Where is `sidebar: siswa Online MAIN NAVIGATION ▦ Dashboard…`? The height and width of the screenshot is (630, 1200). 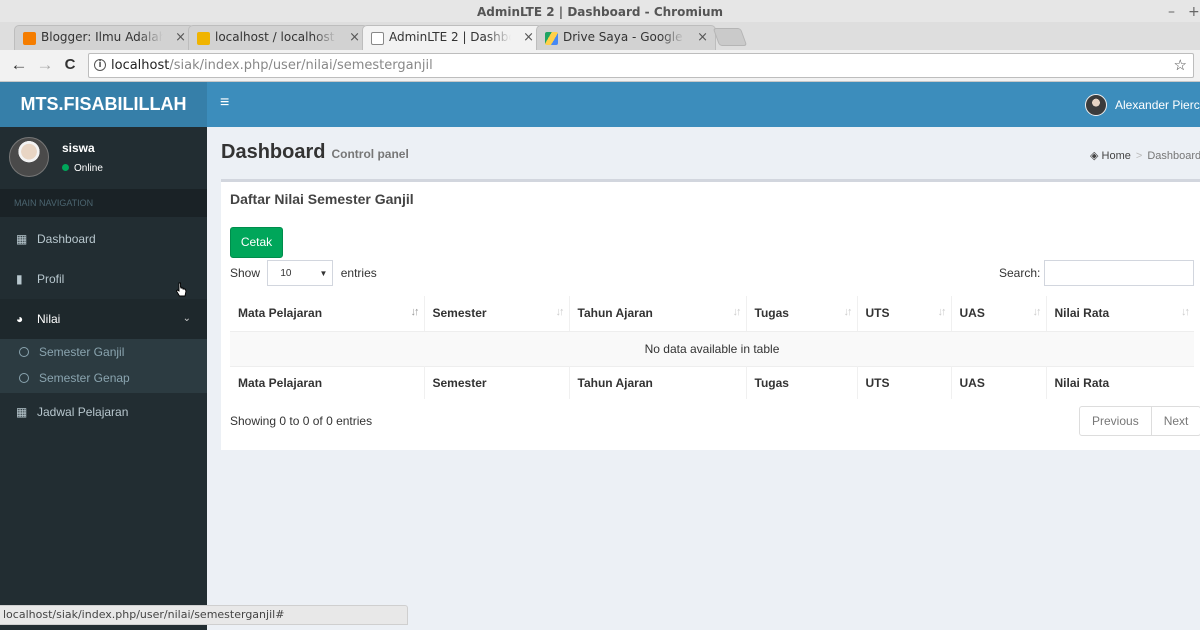 sidebar: siswa Online MAIN NAVIGATION ▦ Dashboard… is located at coordinates (103, 378).